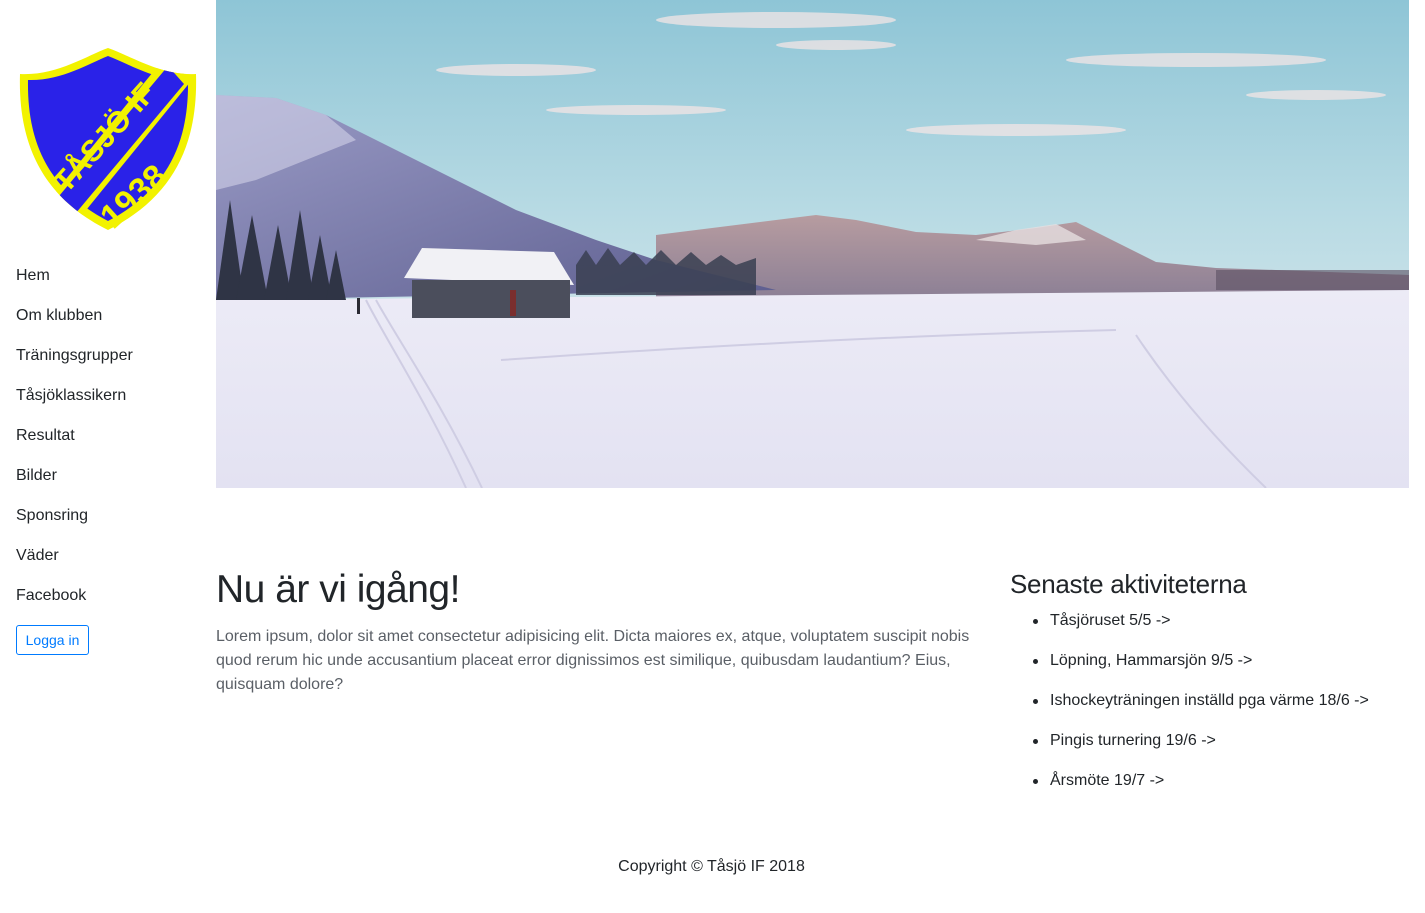 The width and height of the screenshot is (1425, 913). I want to click on nav-link-traningsgrupper: Träningsgrupper, so click(74, 356).